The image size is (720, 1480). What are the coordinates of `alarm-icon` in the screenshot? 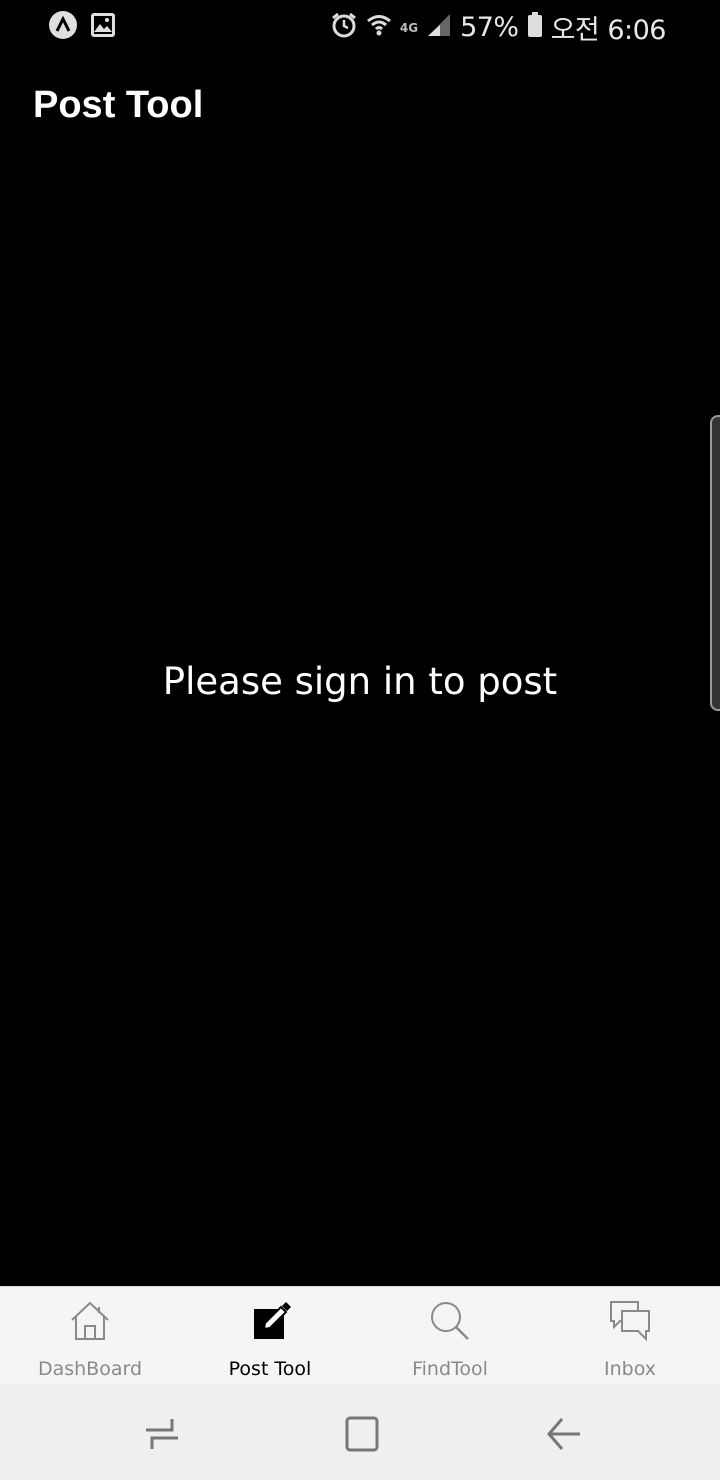 It's located at (344, 27).